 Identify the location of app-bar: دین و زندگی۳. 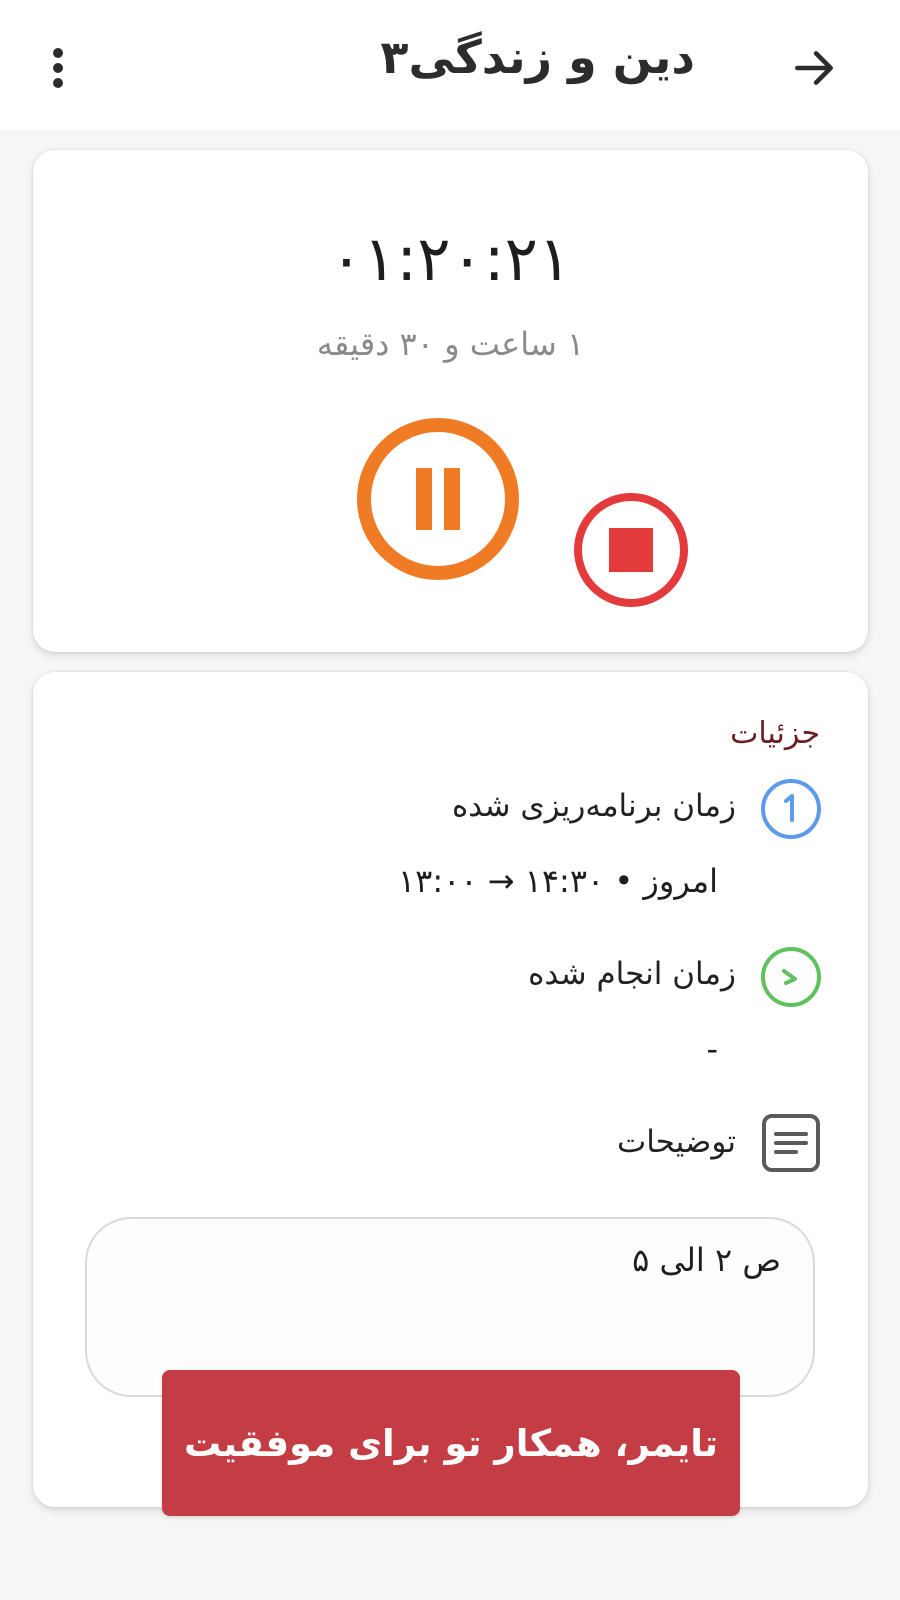
(450, 65).